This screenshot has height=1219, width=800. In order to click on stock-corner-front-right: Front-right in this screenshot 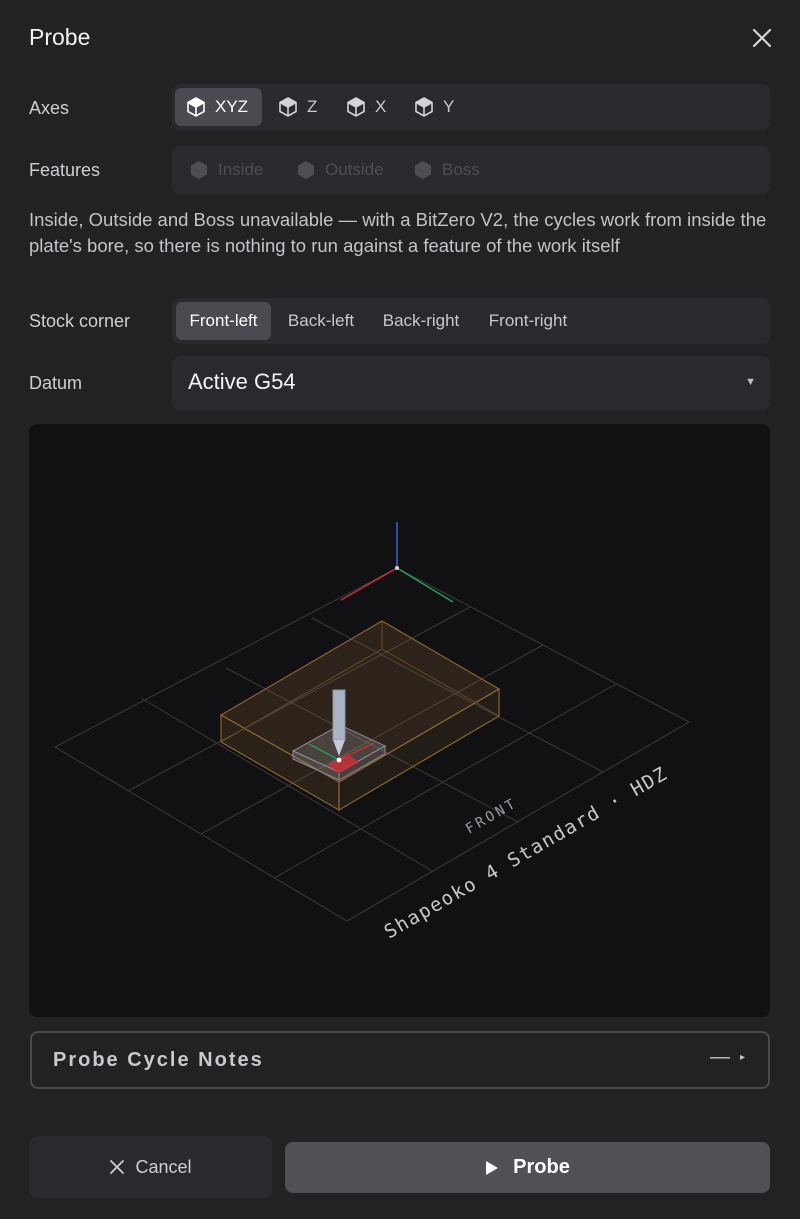, I will do `click(528, 321)`.